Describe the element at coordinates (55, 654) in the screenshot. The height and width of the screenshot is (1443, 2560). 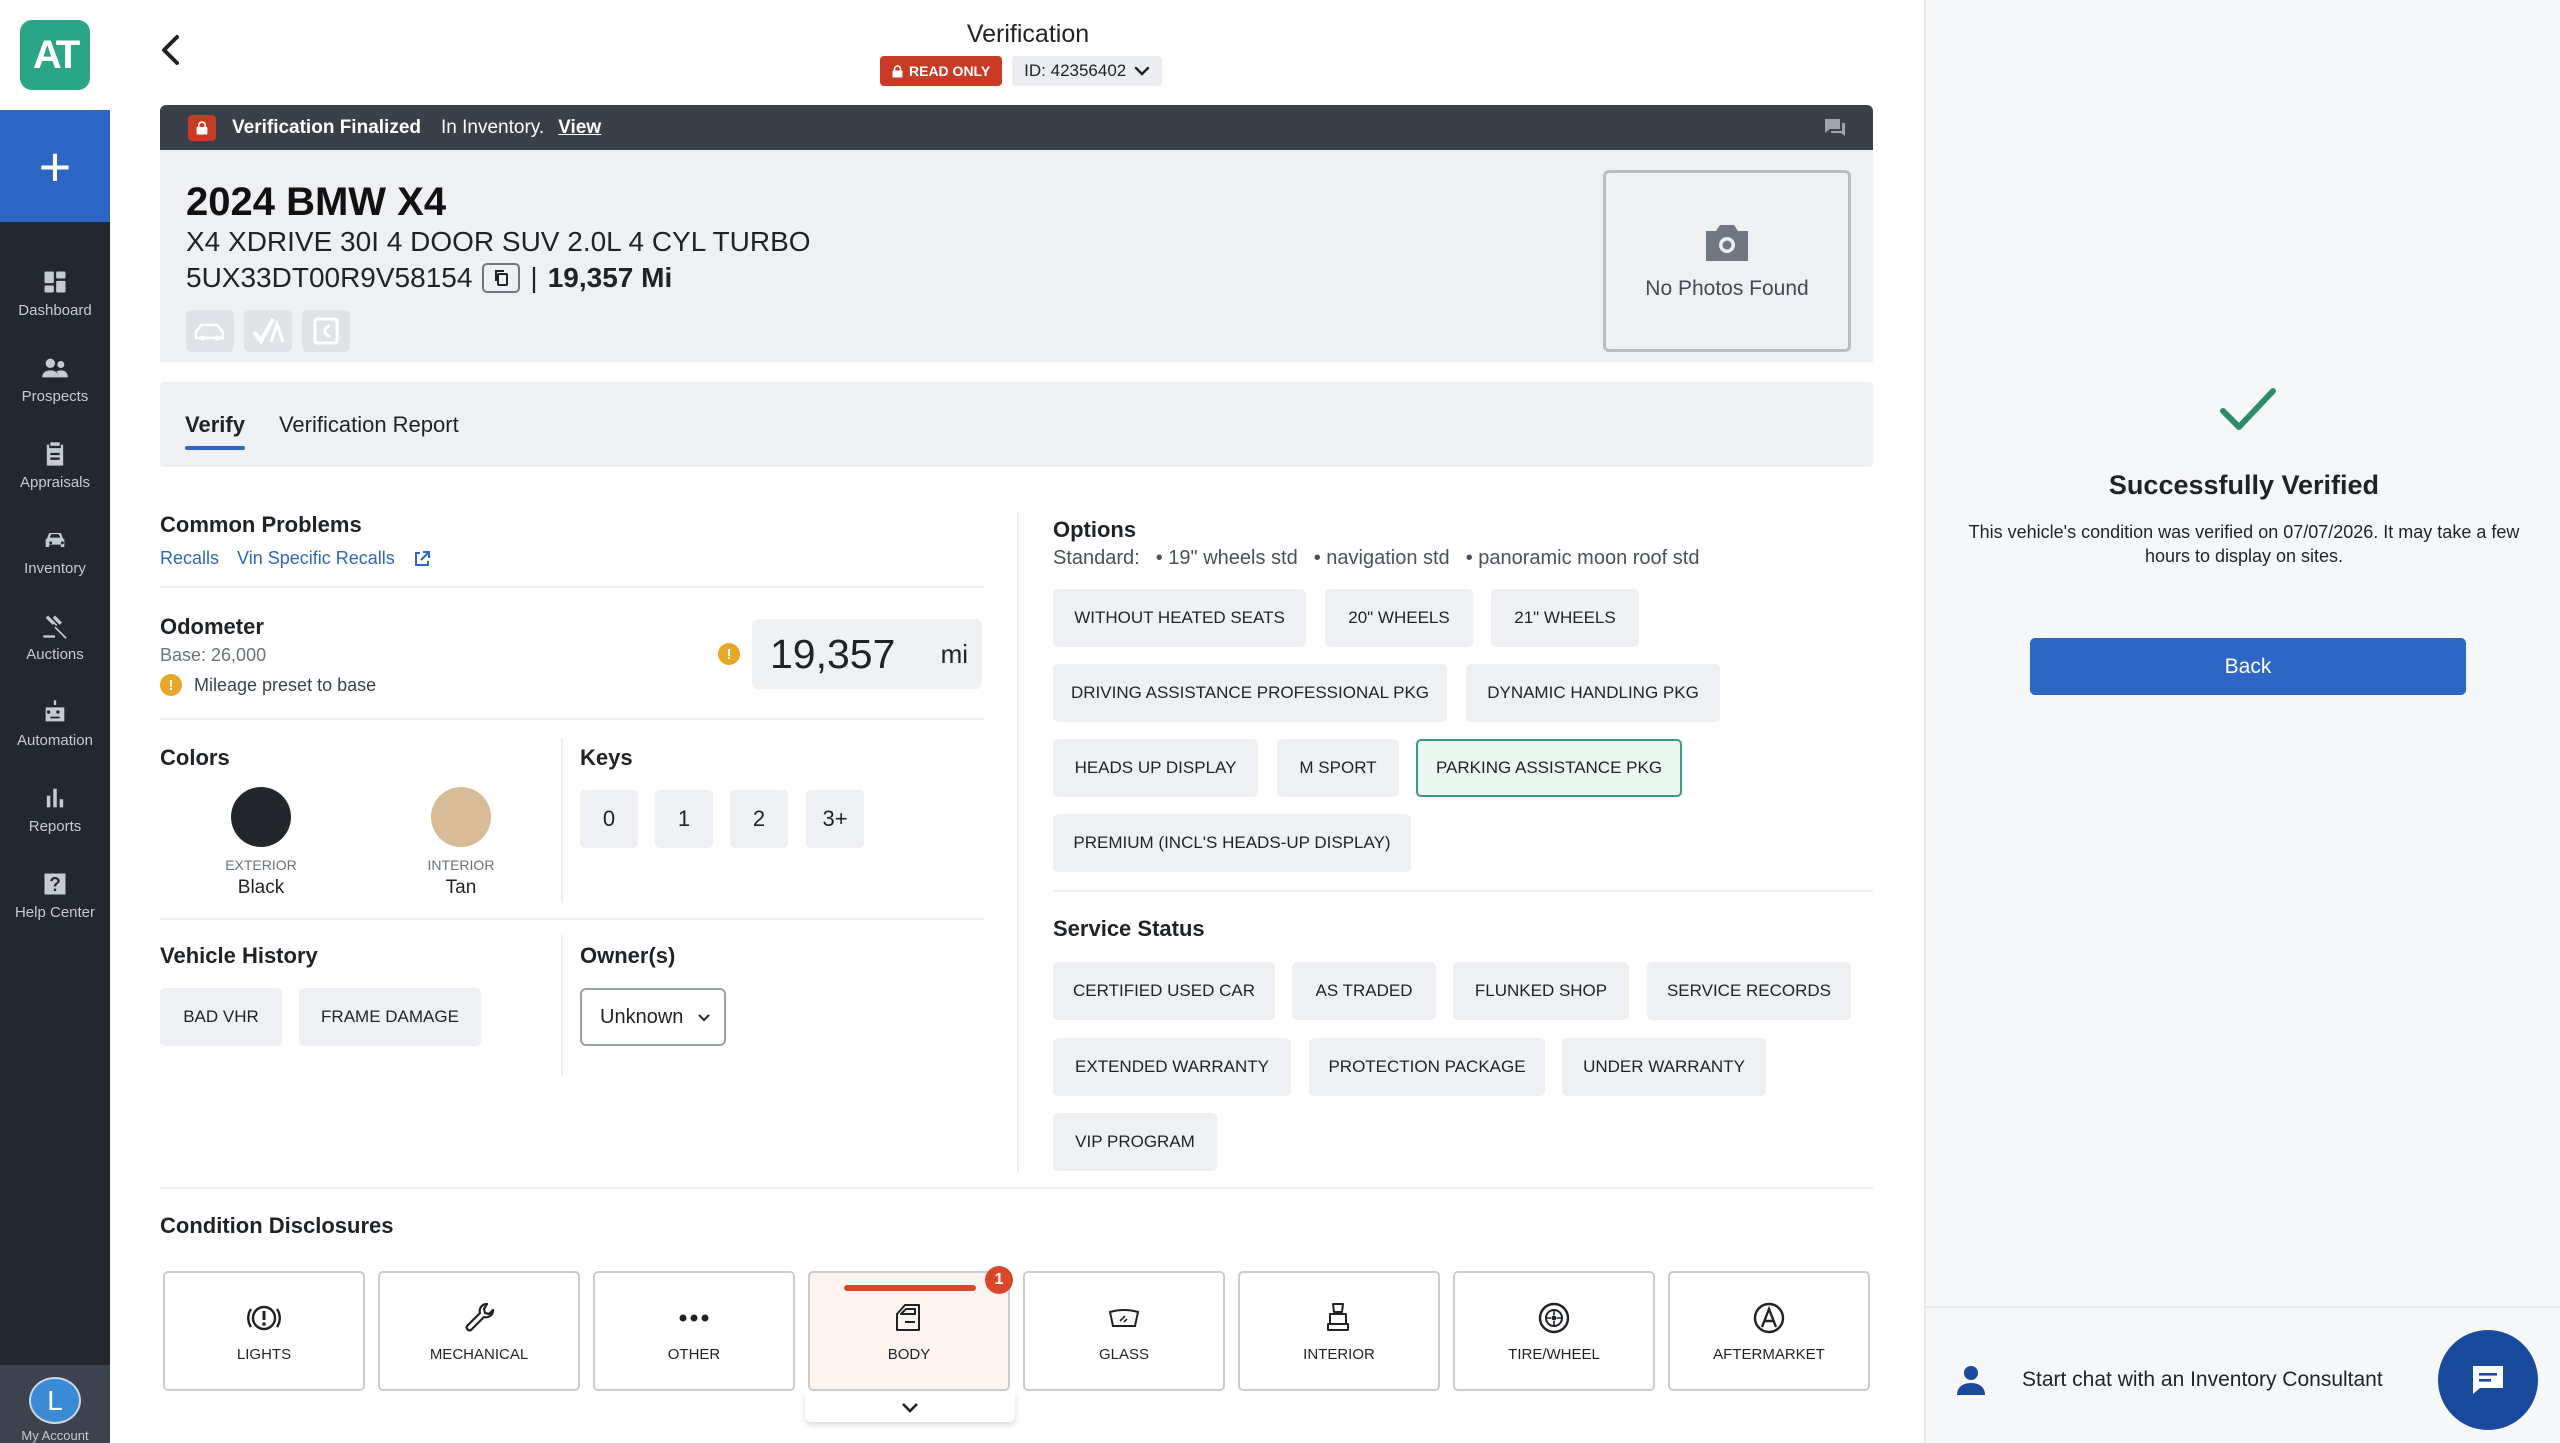
I see `sidebar-item-label: Auctions` at that location.